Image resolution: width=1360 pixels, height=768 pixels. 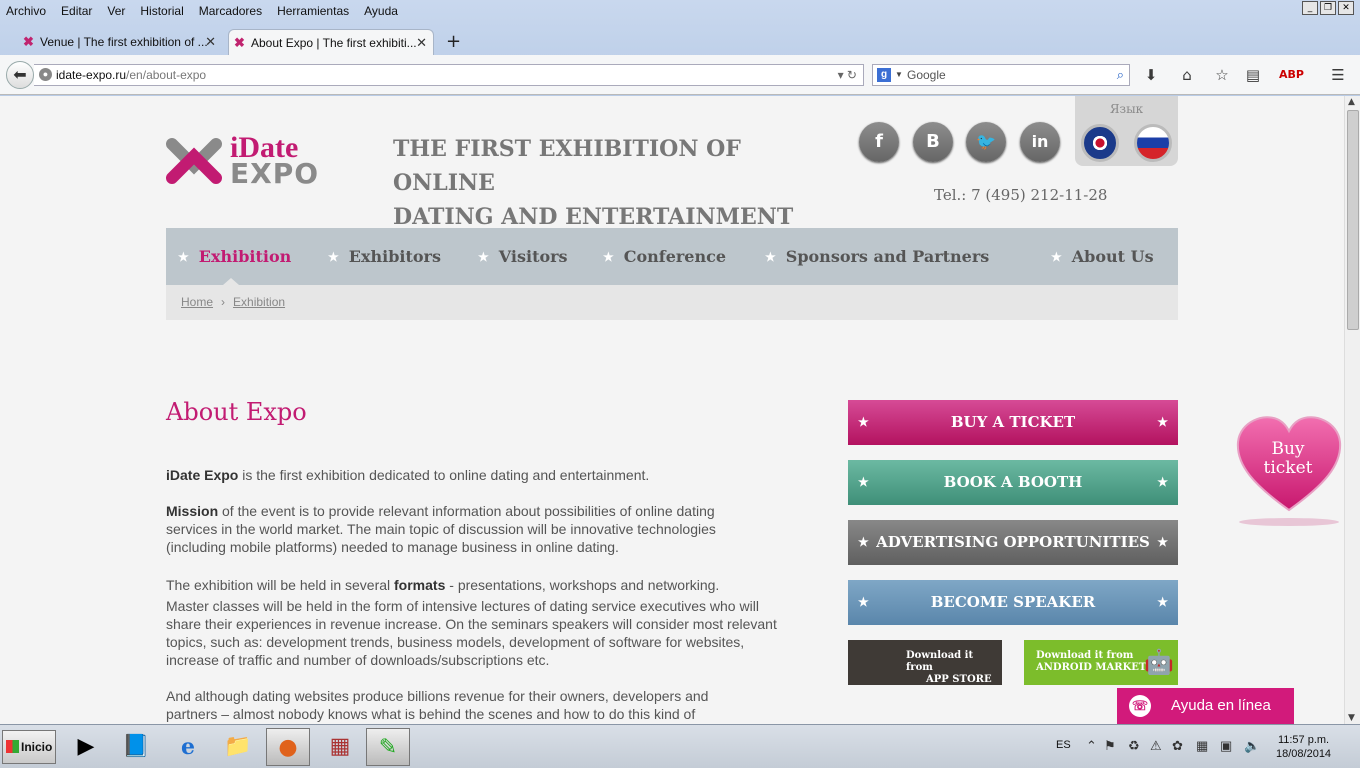 What do you see at coordinates (877, 256) in the screenshot?
I see `nav-sponsors-and-partners: ★ Sponsors and Partners` at bounding box center [877, 256].